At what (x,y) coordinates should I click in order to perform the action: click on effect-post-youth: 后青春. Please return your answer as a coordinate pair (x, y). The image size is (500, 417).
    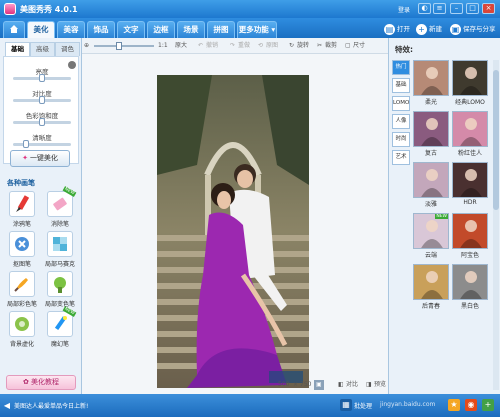
    Looking at the image, I should click on (431, 287).